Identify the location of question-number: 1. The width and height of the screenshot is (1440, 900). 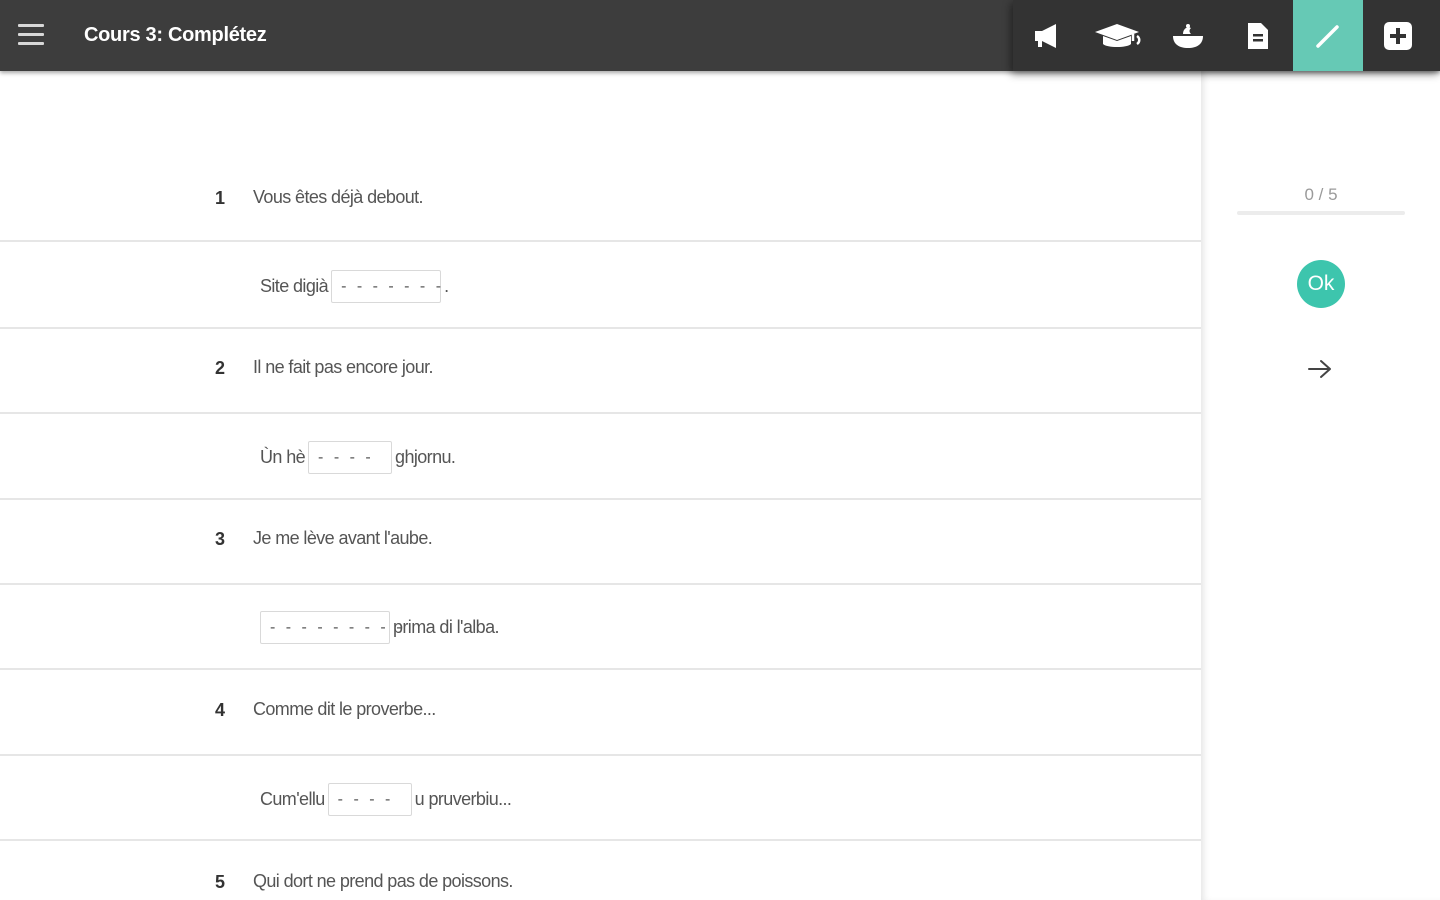
(220, 198).